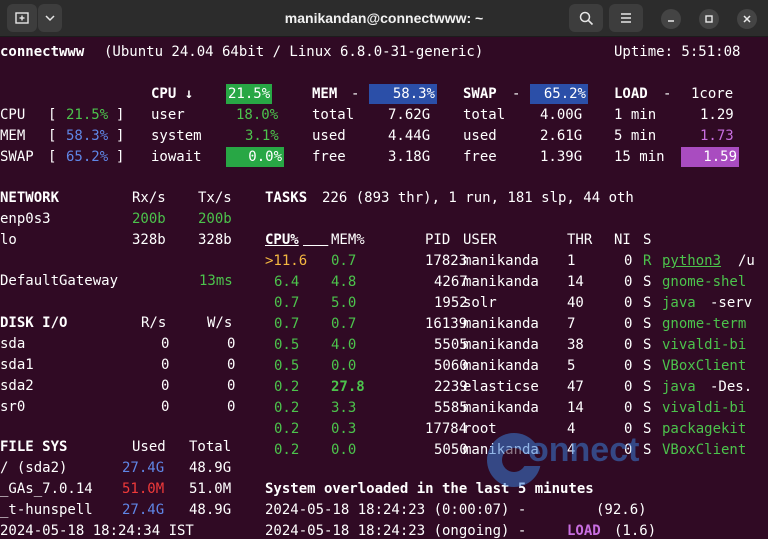  Describe the element at coordinates (255, 157) in the screenshot. I see `cpu-iowait-value: 0.0%` at that location.